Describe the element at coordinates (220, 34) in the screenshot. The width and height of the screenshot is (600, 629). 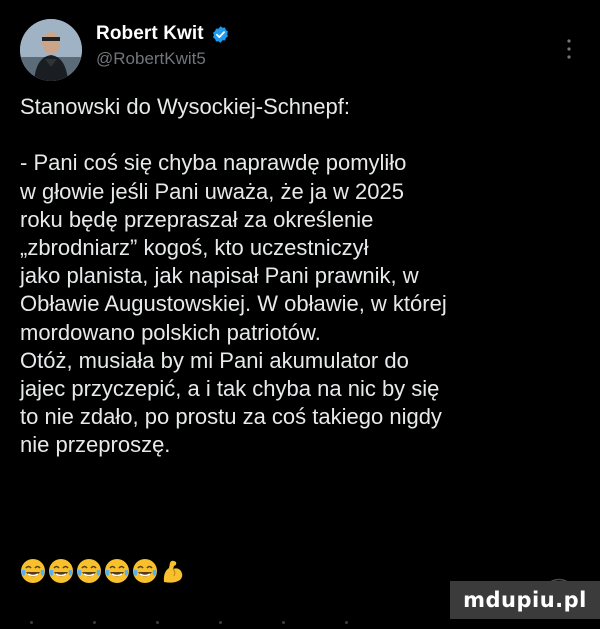
I see `verified-badge-icon` at that location.